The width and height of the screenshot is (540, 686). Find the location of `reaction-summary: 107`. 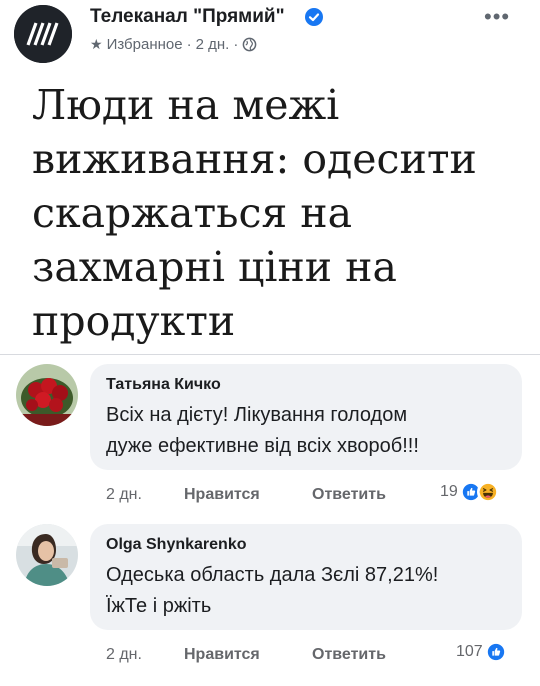

reaction-summary: 107 is located at coordinates (481, 652).